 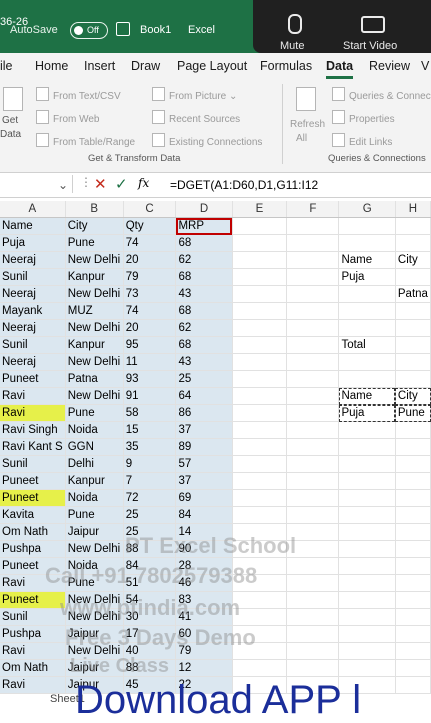 What do you see at coordinates (301, 138) in the screenshot?
I see `refresh-all-label: All` at bounding box center [301, 138].